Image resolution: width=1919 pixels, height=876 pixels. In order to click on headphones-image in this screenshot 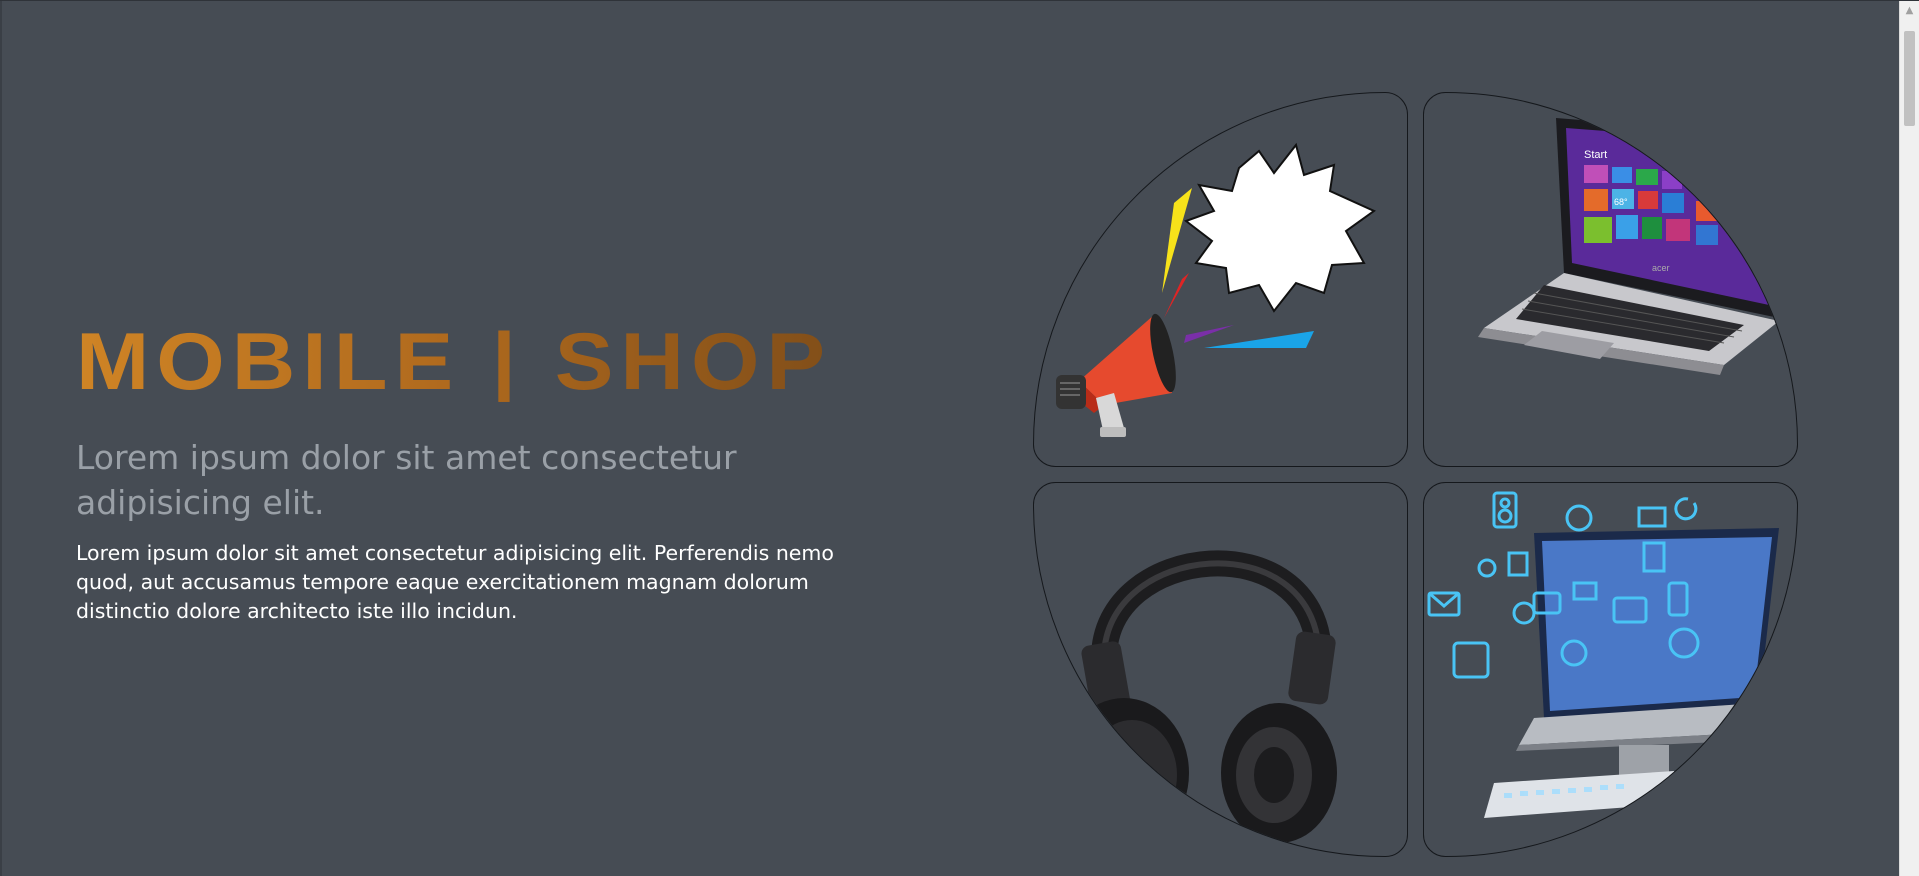, I will do `click(1220, 669)`.